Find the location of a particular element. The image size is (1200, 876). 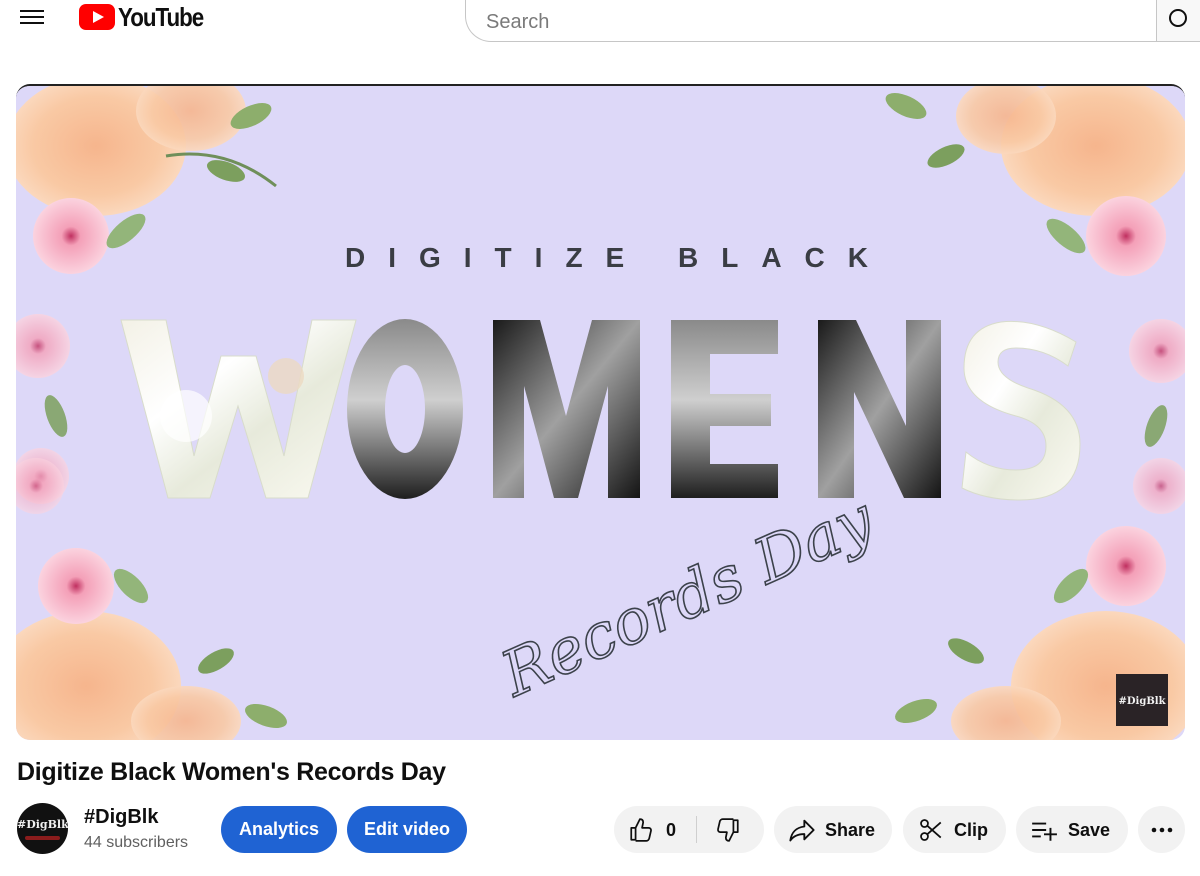

search-input is located at coordinates (806, 22).